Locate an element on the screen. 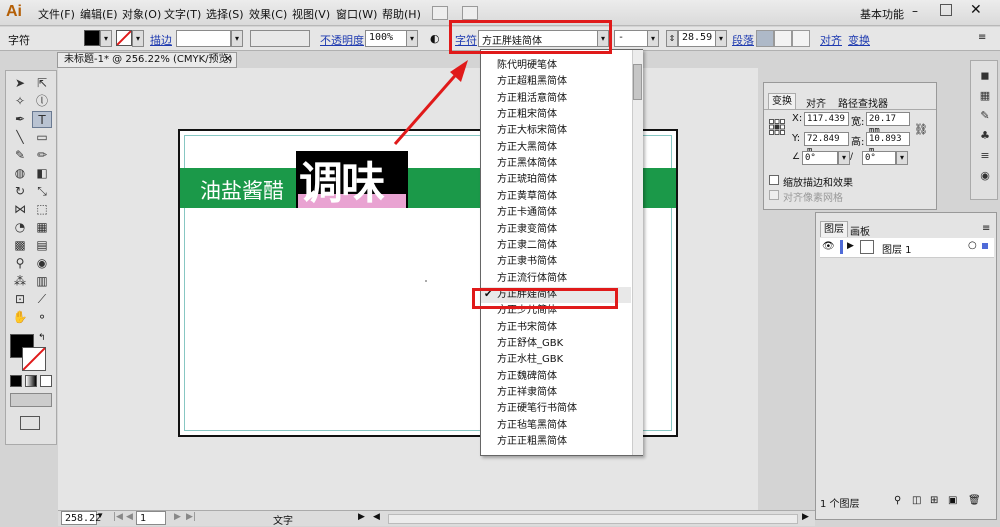  tab-pathfinder: 路径查找器 is located at coordinates (863, 102).